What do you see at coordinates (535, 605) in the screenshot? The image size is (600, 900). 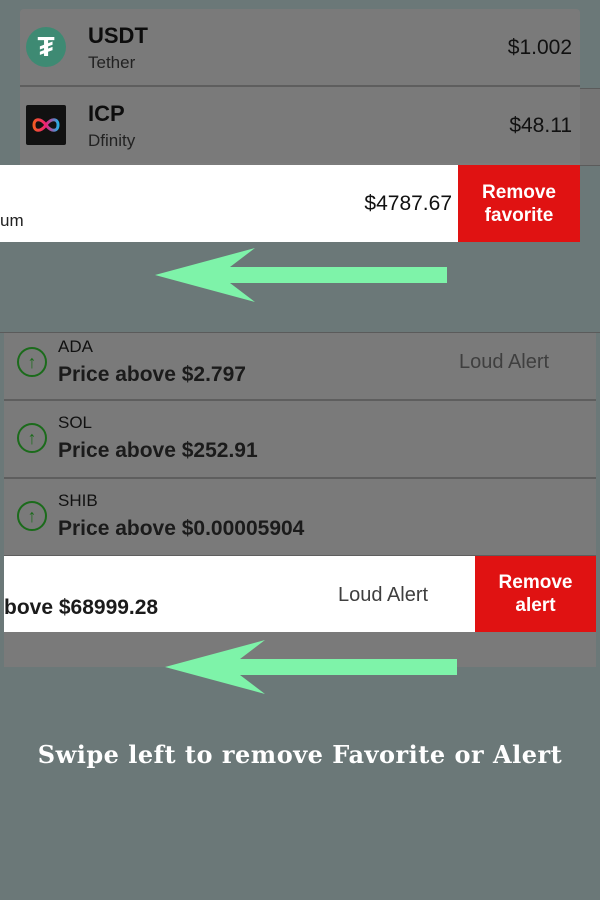 I see `remove-alert-label-2: alert` at bounding box center [535, 605].